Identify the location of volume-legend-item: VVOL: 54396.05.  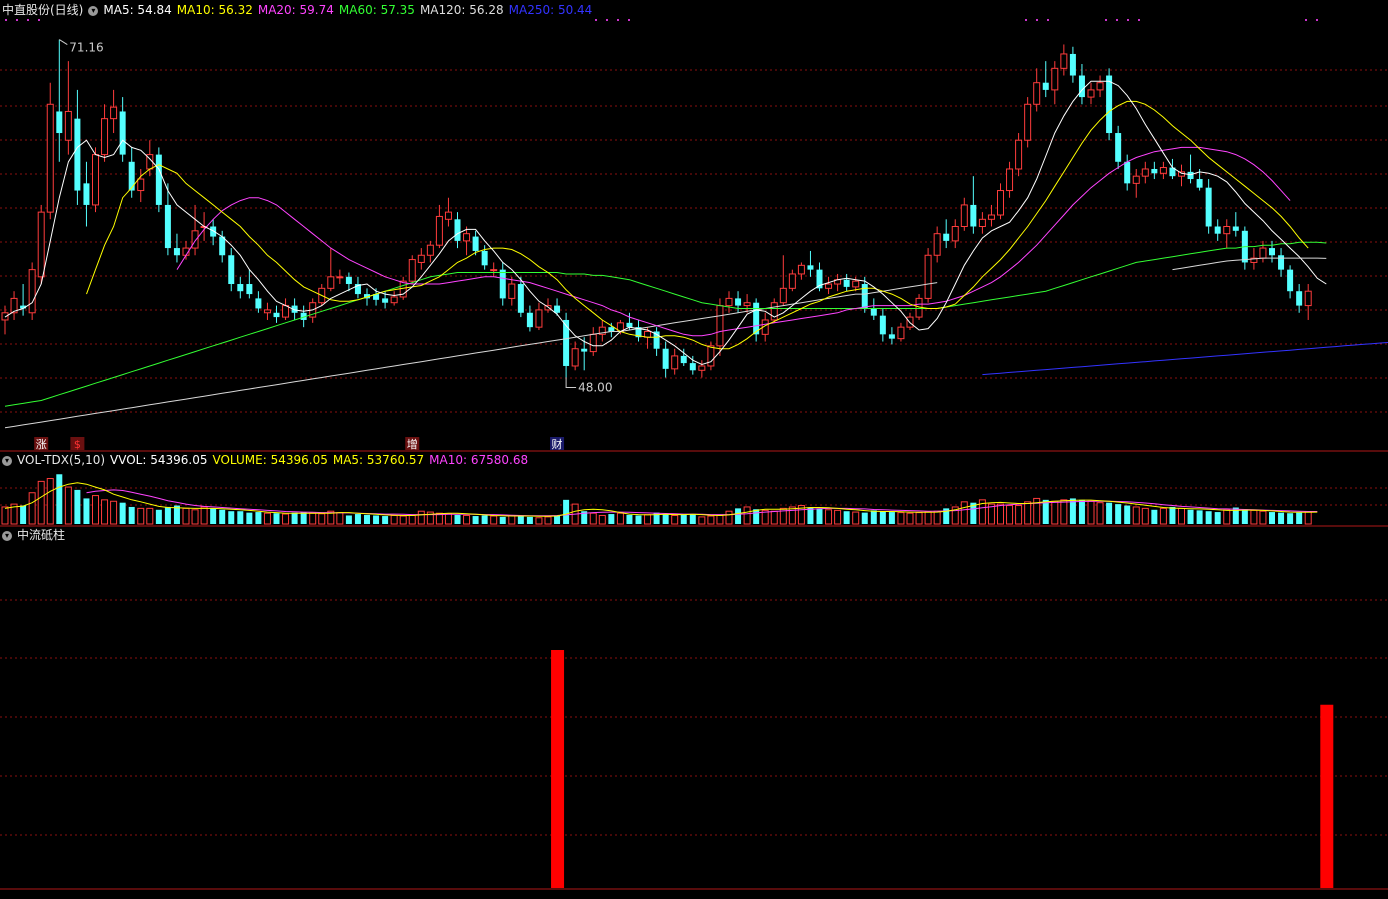
(159, 460).